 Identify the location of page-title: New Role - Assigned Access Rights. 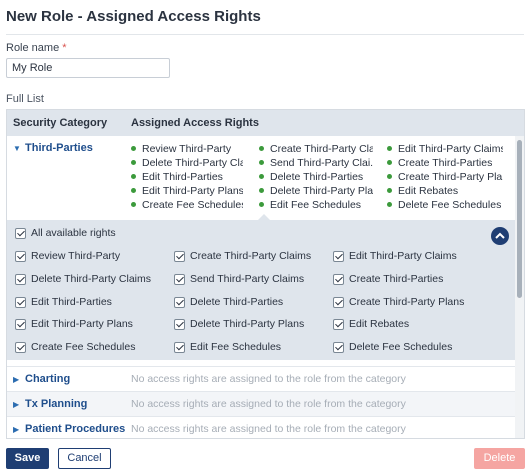
(133, 16).